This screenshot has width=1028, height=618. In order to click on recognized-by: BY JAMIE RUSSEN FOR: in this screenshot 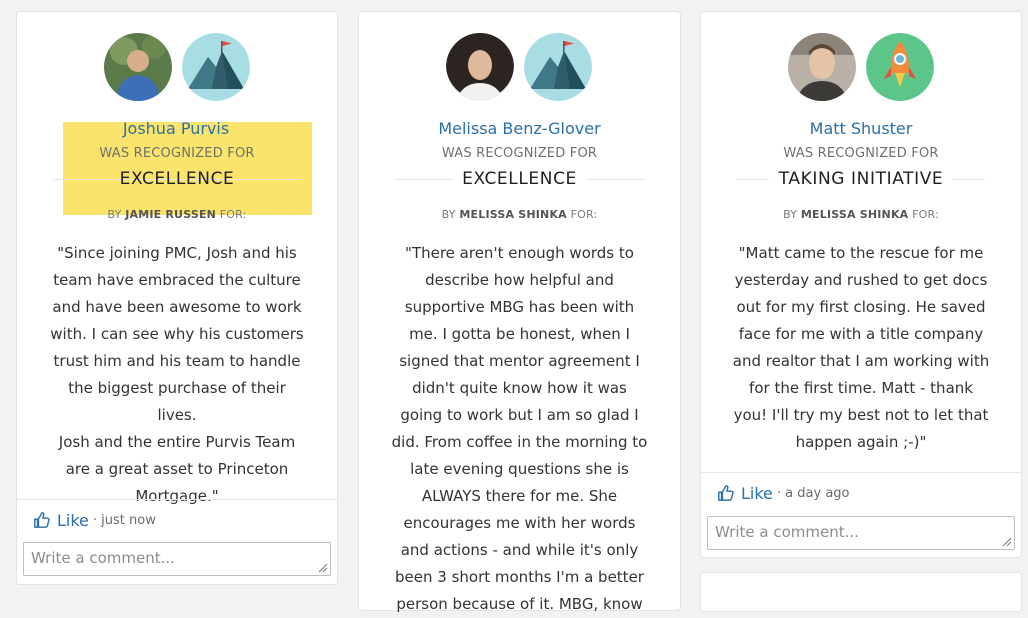, I will do `click(177, 214)`.